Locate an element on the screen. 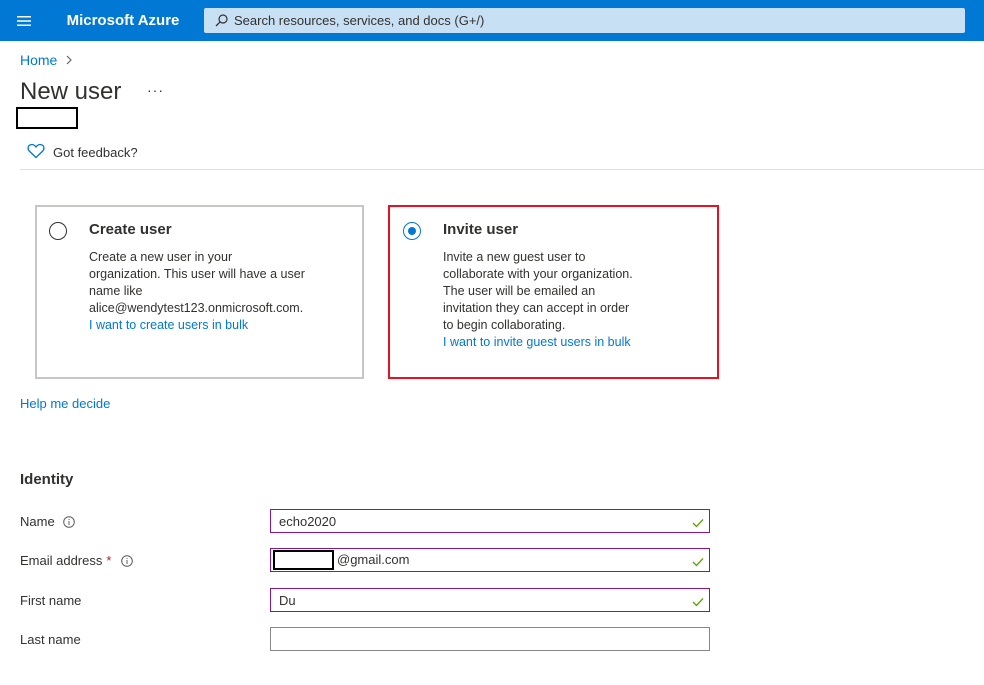 This screenshot has height=685, width=984. first-name-label: First name is located at coordinates (50, 600).